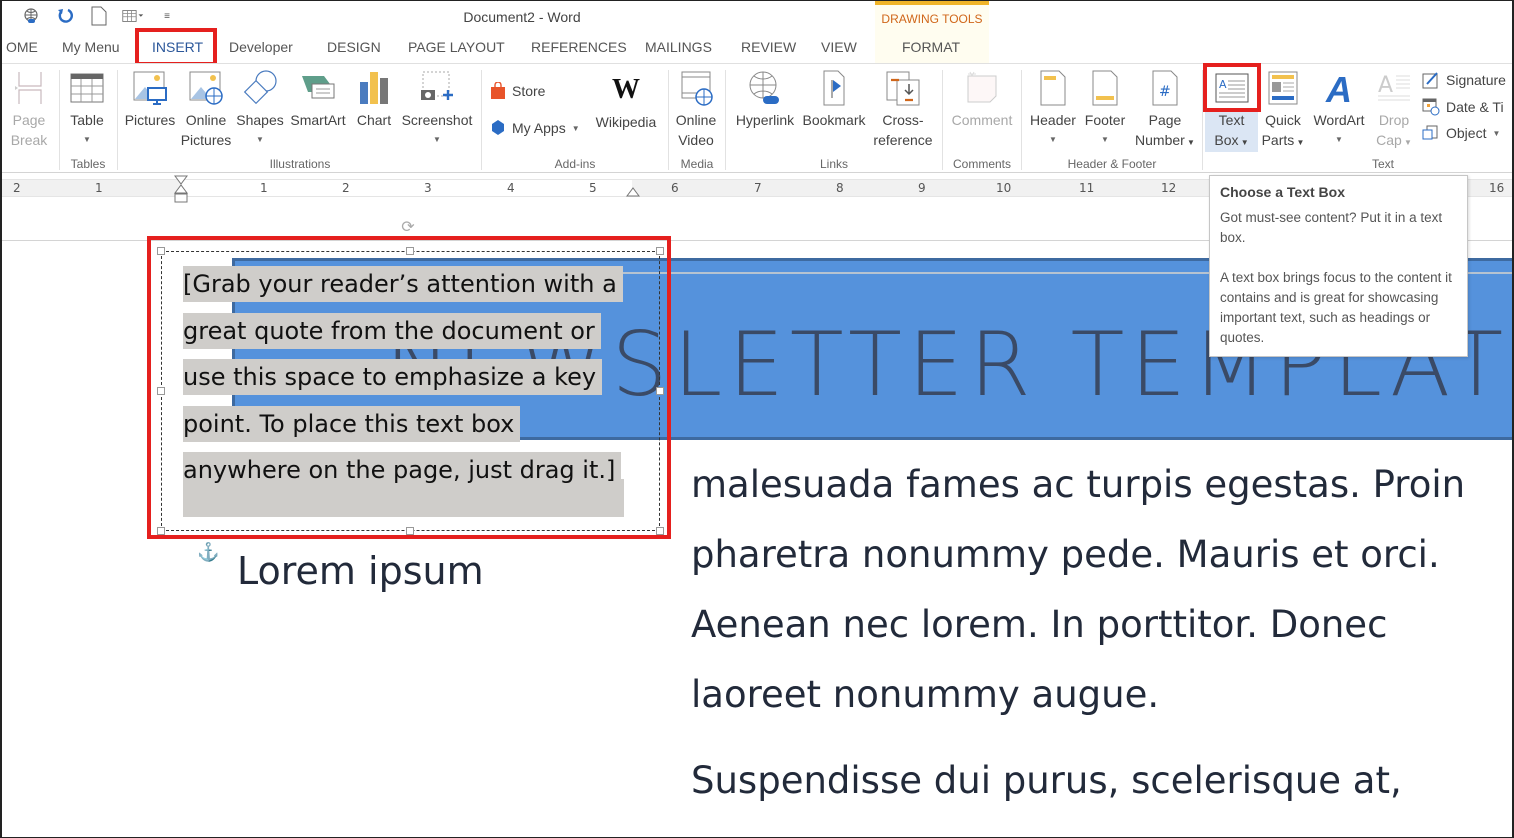 This screenshot has height=838, width=1514. What do you see at coordinates (1231, 111) in the screenshot?
I see `text-box-button: A Text Box ▼` at bounding box center [1231, 111].